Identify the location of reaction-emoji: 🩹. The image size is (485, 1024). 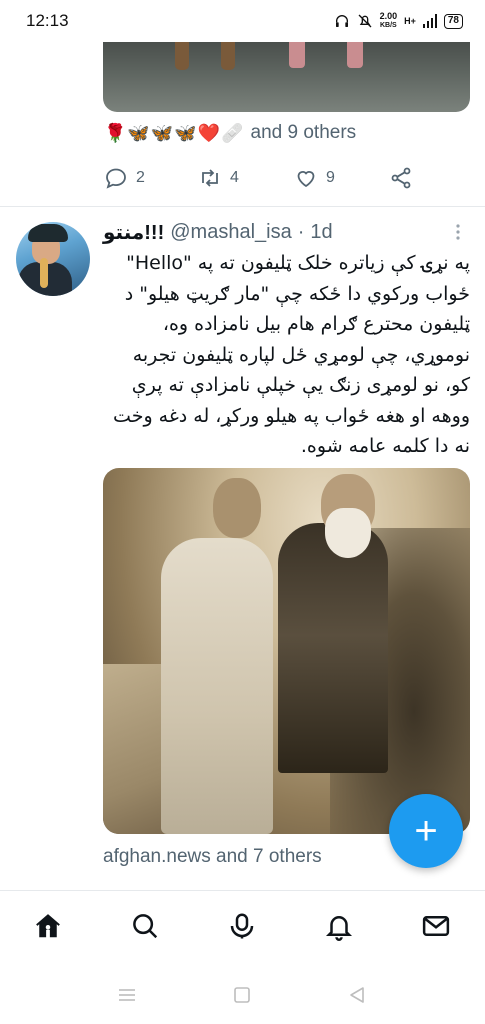
(232, 132).